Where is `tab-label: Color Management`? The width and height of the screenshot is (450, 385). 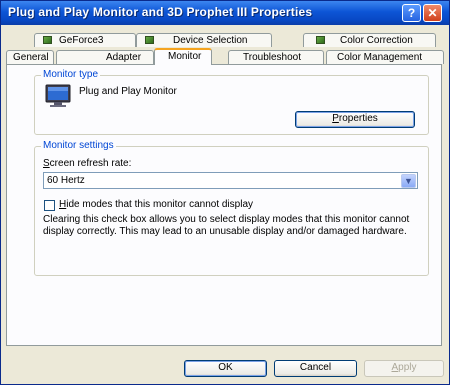
tab-label: Color Management is located at coordinates (380, 57).